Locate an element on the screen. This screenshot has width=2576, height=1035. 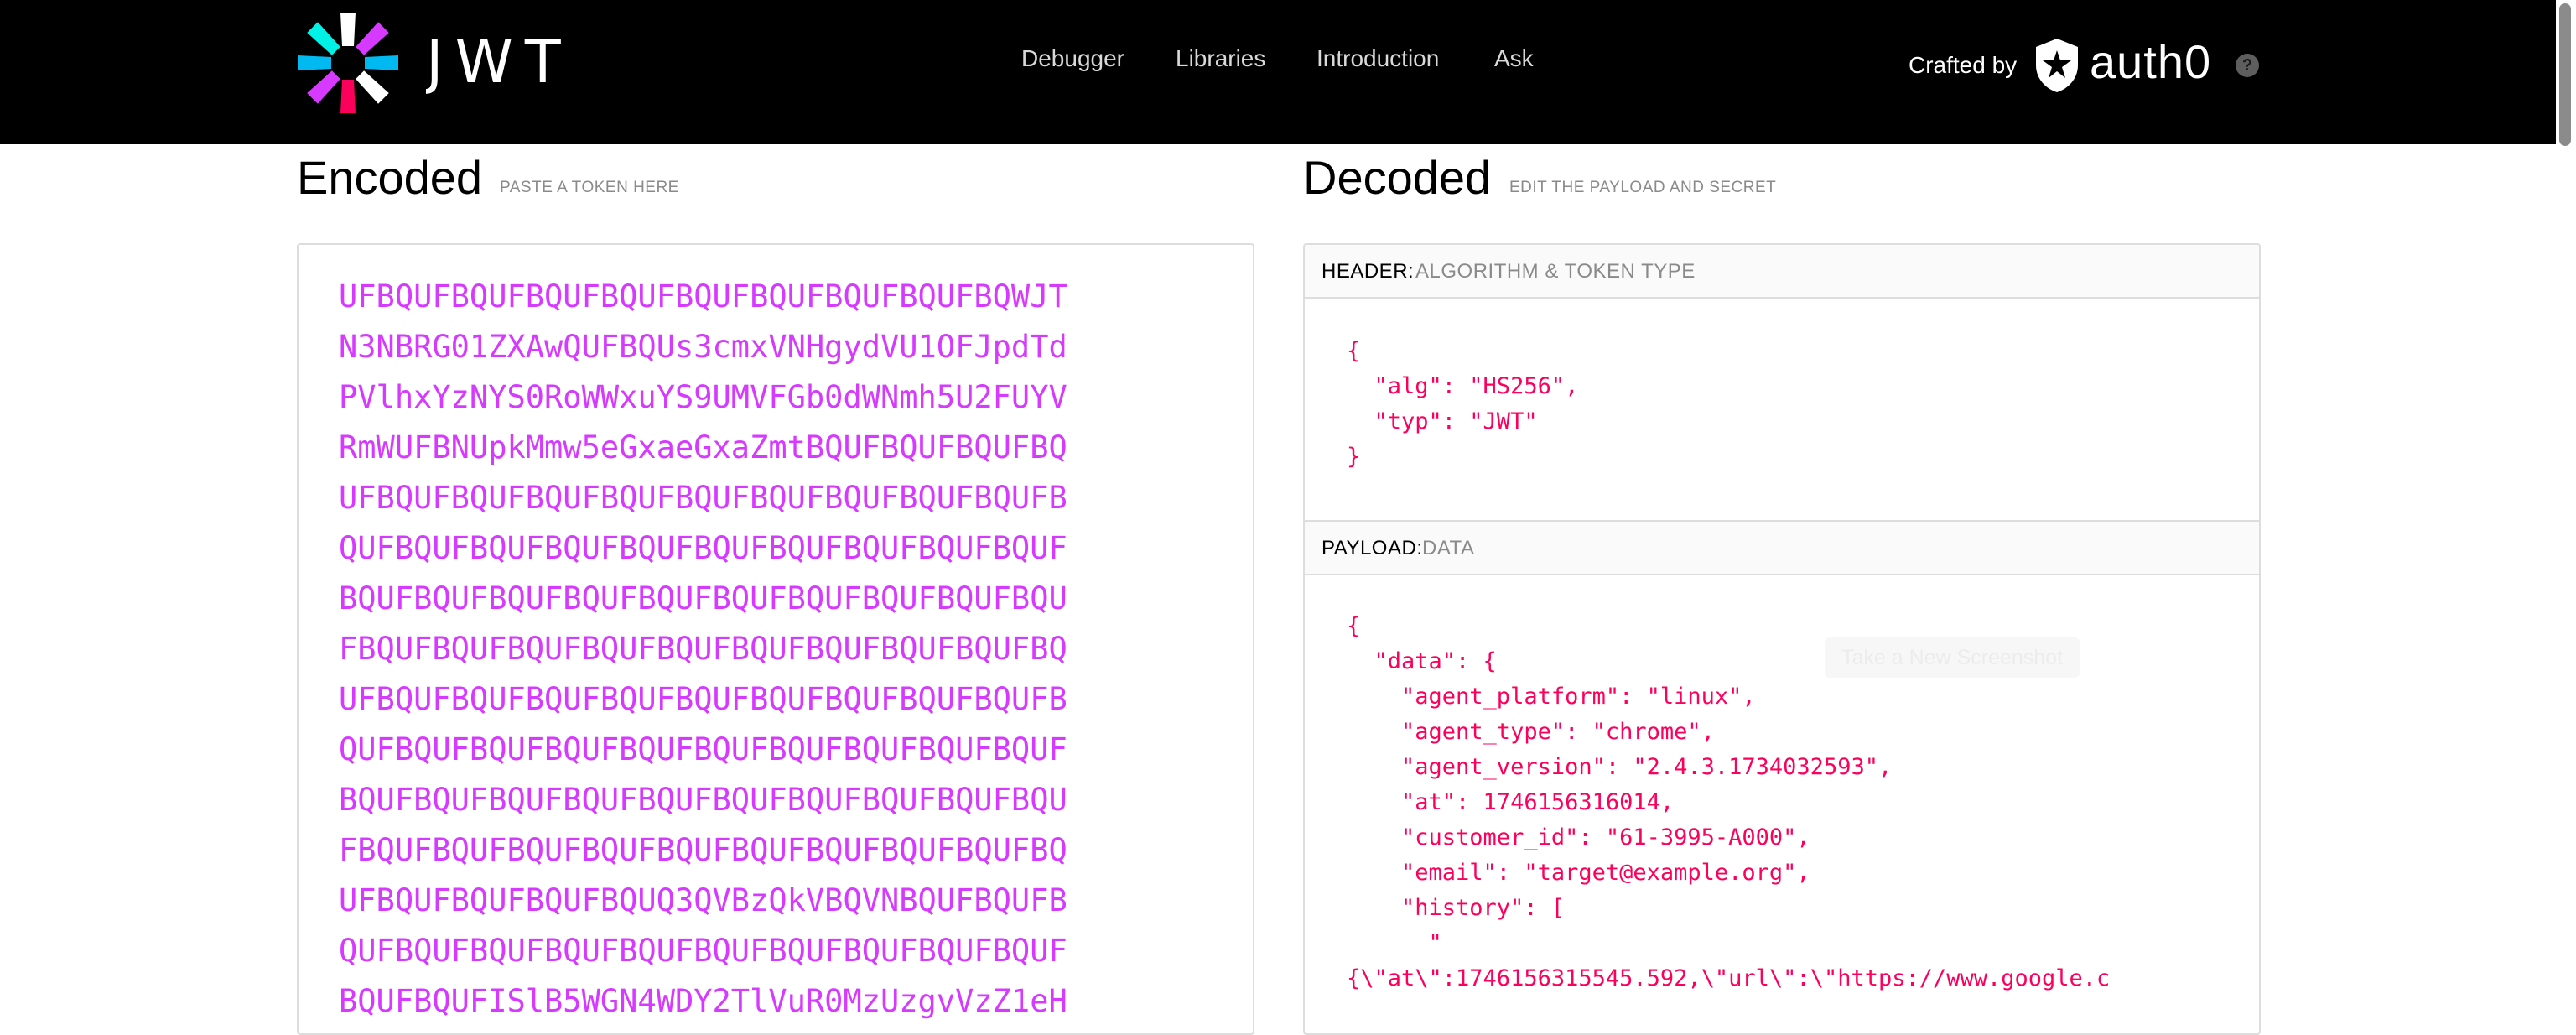
payload-json-line: "email": "target@example.org", is located at coordinates (1578, 873).